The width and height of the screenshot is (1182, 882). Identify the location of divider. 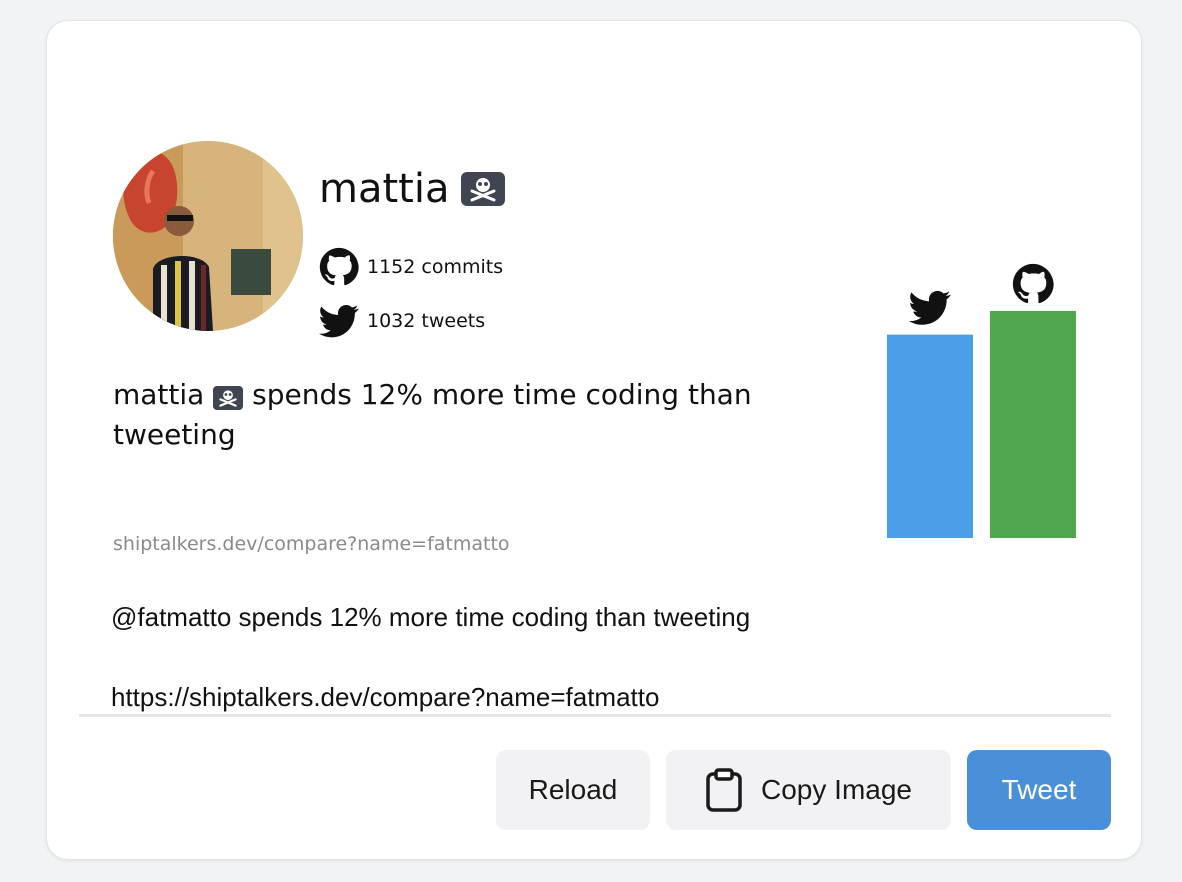
(595, 715).